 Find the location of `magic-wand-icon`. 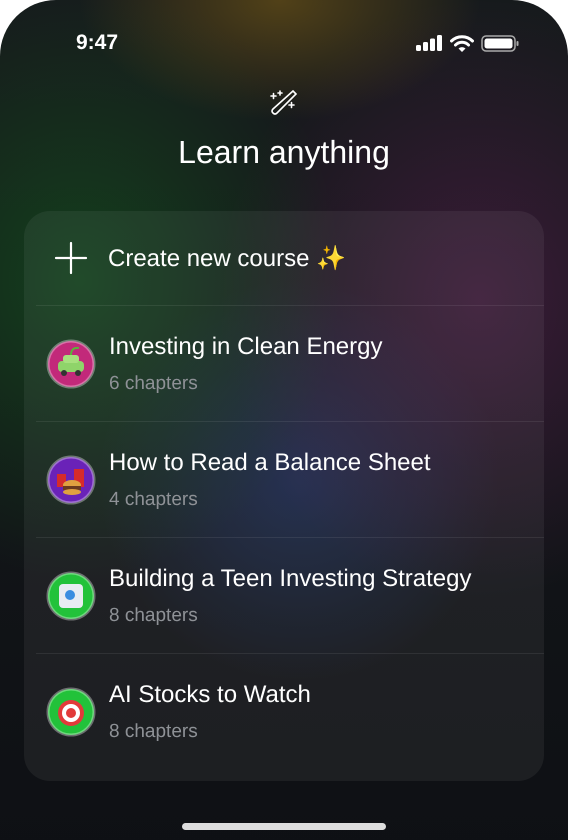

magic-wand-icon is located at coordinates (284, 102).